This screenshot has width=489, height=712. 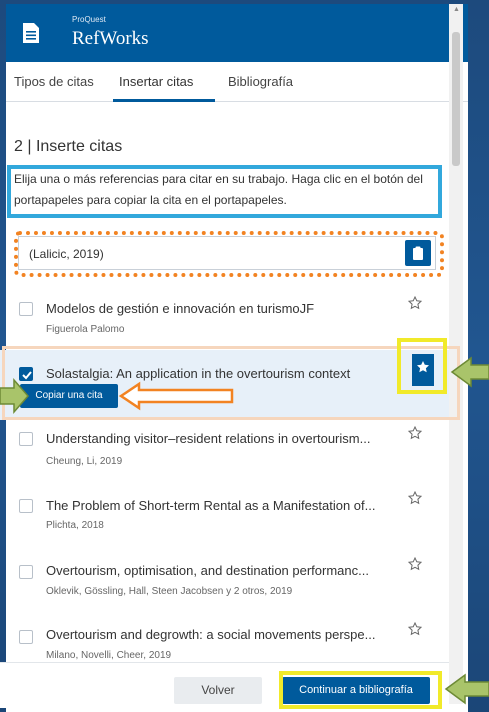 I want to click on arrow-right-to-star-icon, so click(x=469, y=372).